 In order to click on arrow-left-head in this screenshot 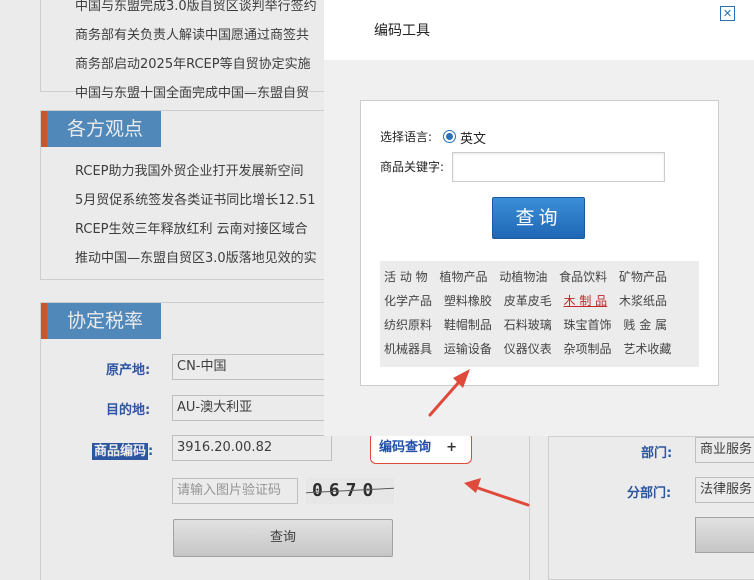, I will do `click(472, 485)`.